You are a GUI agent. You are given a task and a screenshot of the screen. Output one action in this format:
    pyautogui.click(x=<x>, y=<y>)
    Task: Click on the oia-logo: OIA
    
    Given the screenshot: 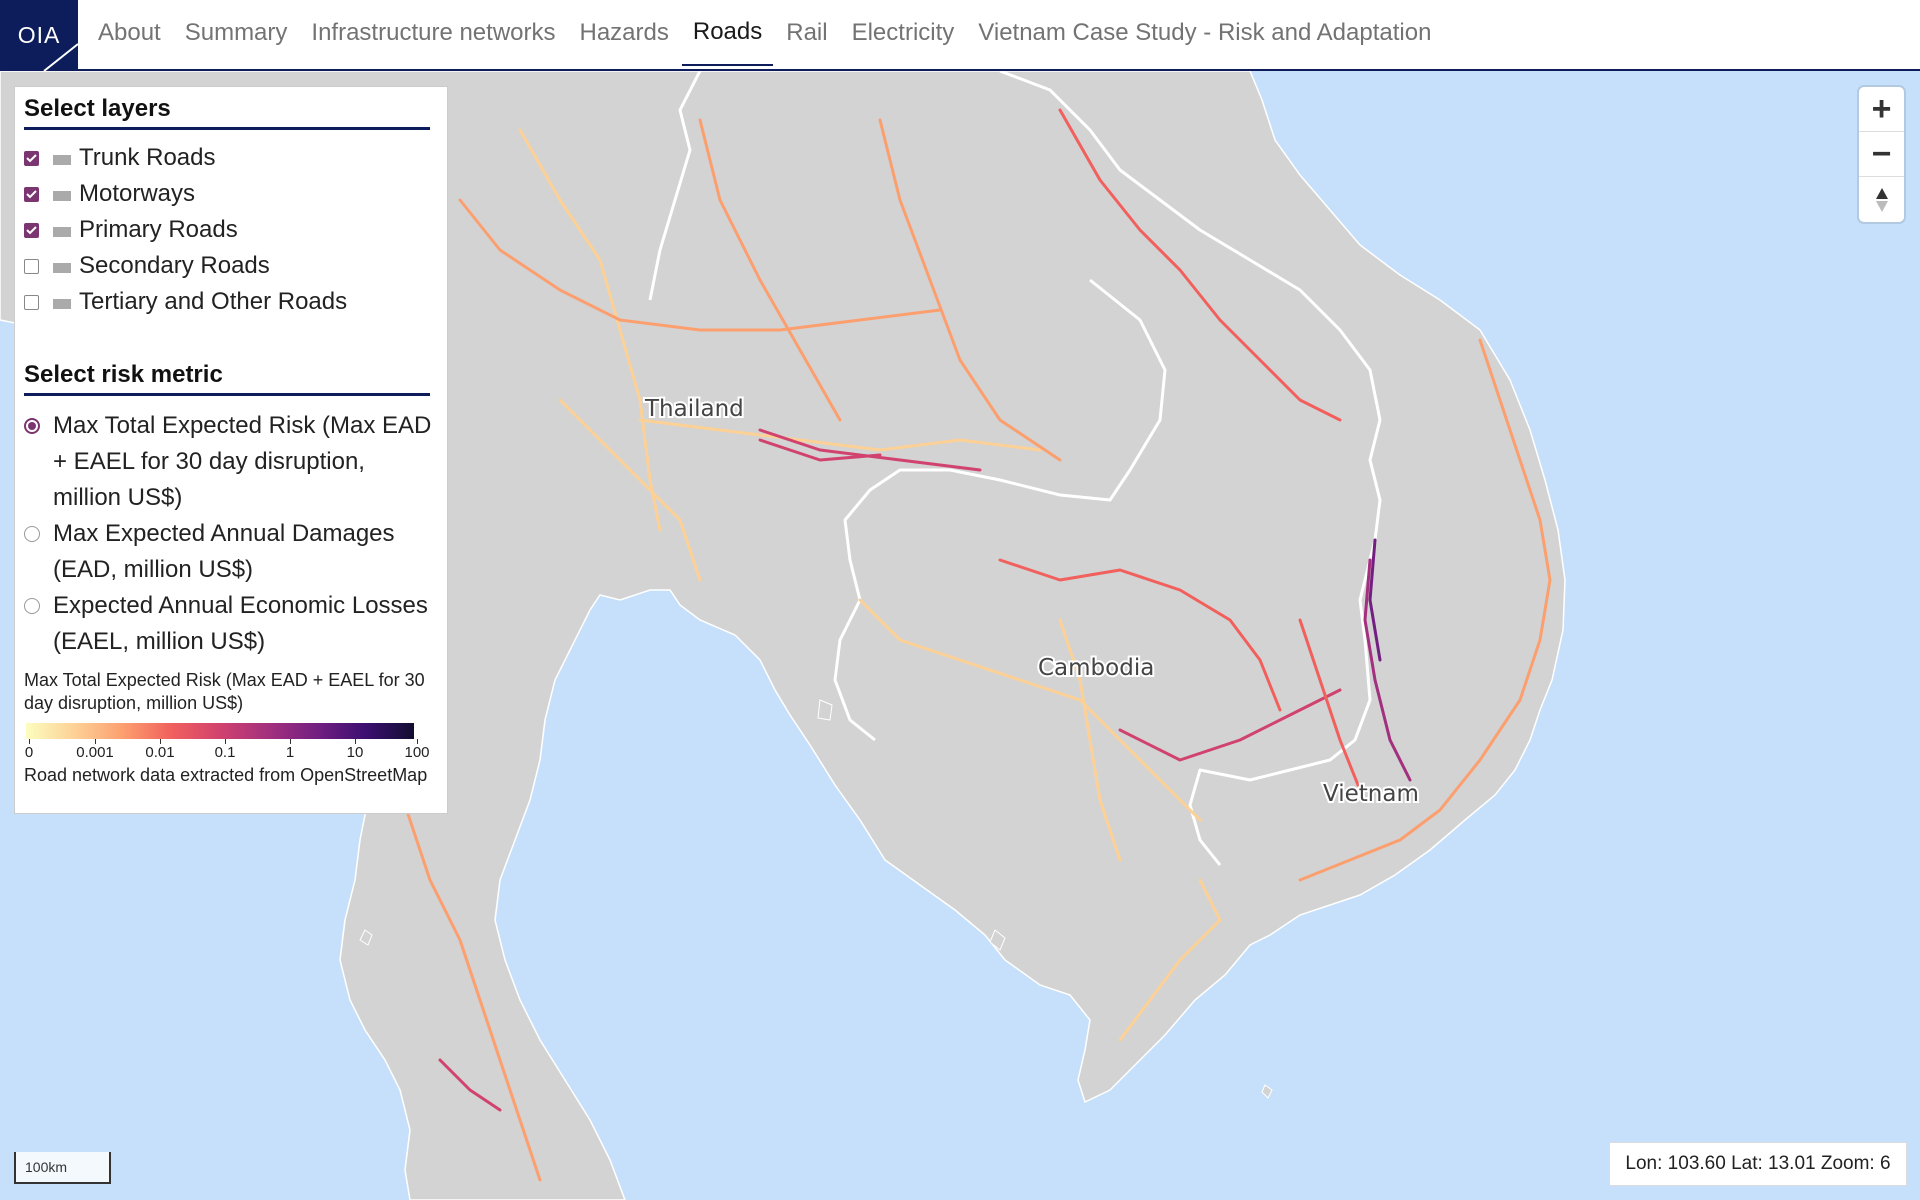 What is the action you would take?
    pyautogui.click(x=39, y=35)
    